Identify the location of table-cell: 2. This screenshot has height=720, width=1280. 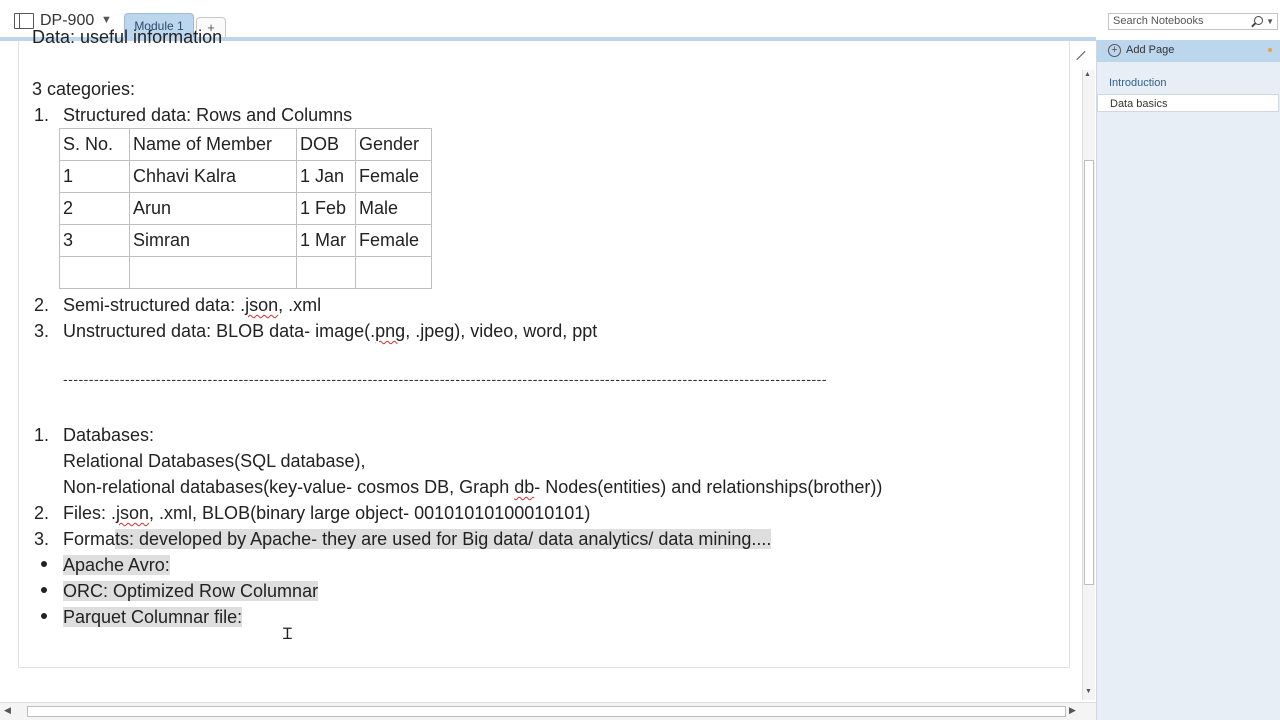
(94, 208).